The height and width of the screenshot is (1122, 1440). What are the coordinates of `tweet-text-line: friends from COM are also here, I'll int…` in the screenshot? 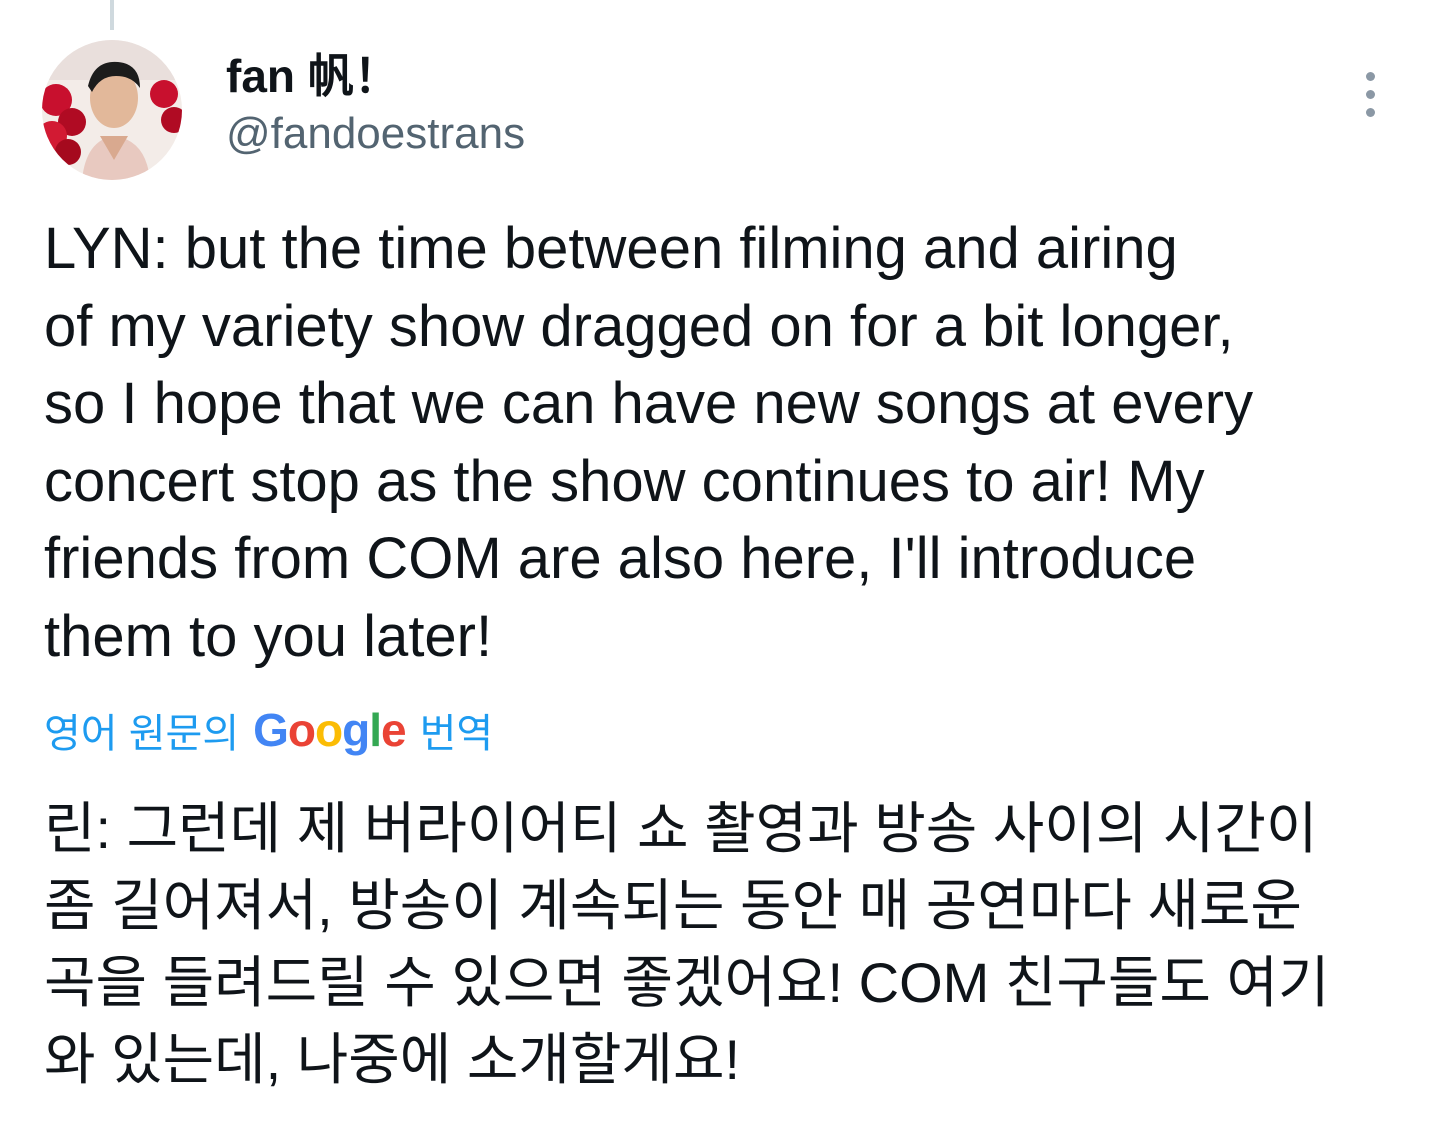 It's located at (620, 558).